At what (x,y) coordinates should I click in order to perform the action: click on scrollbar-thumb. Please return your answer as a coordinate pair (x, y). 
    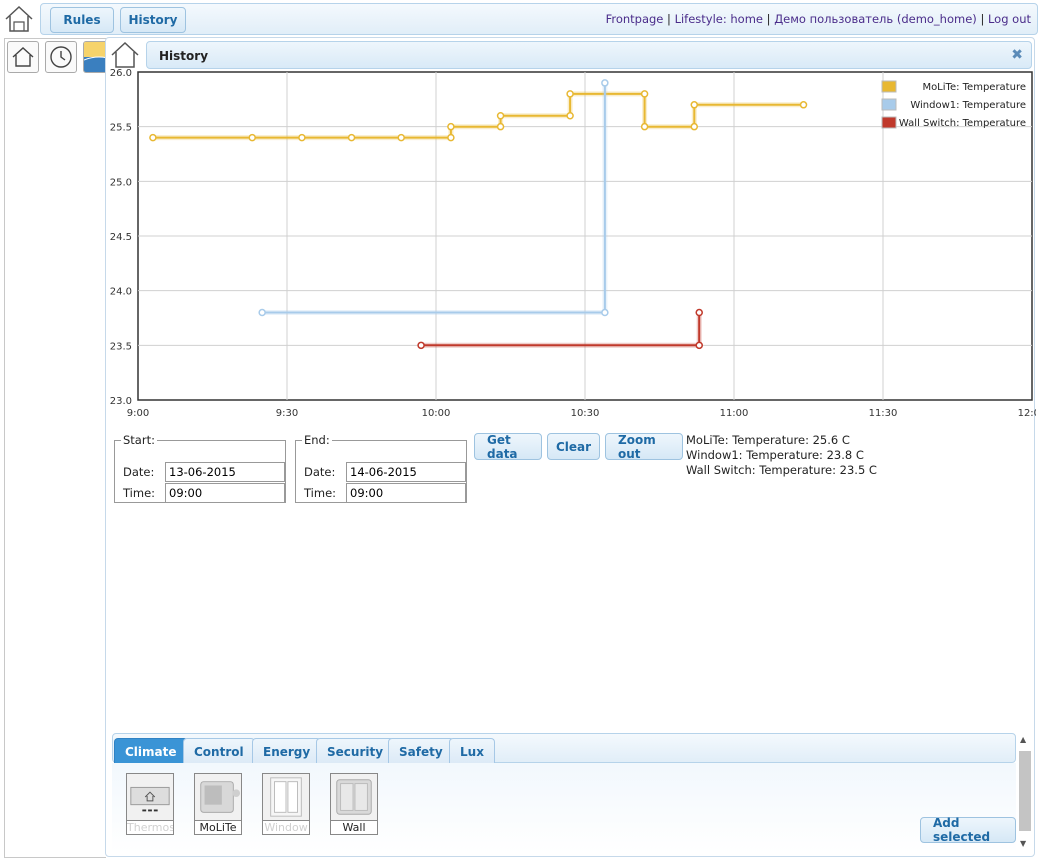
    Looking at the image, I should click on (1025, 791).